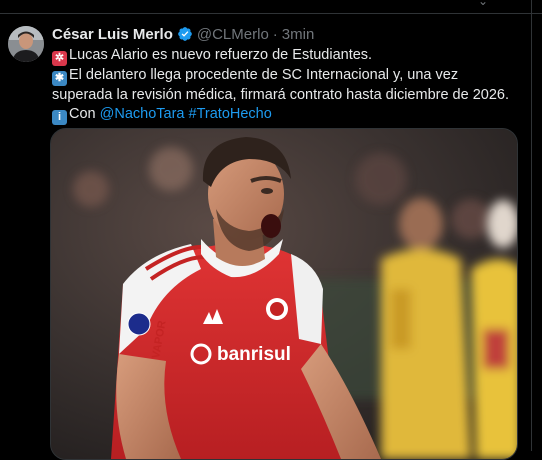 This screenshot has height=460, width=542. I want to click on mention-link: @NachoTara, so click(142, 114).